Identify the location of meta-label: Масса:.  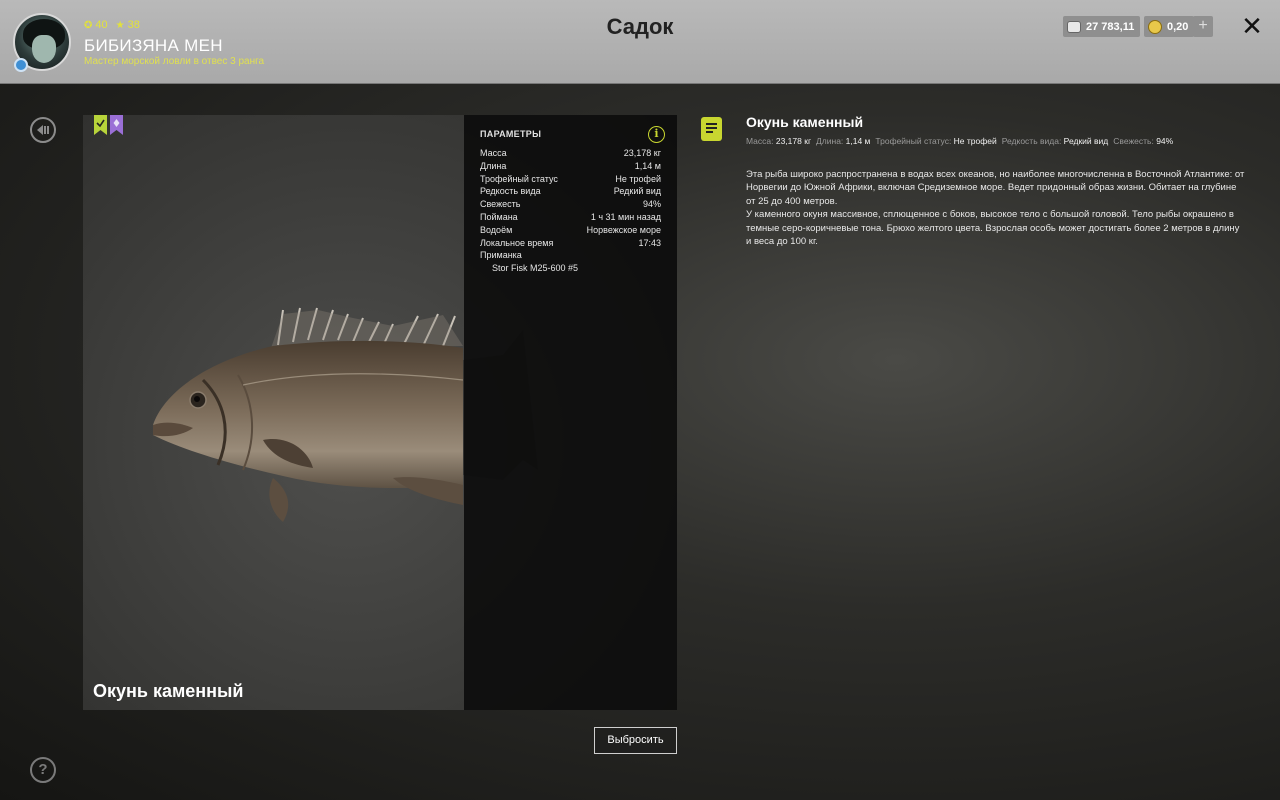
(761, 141).